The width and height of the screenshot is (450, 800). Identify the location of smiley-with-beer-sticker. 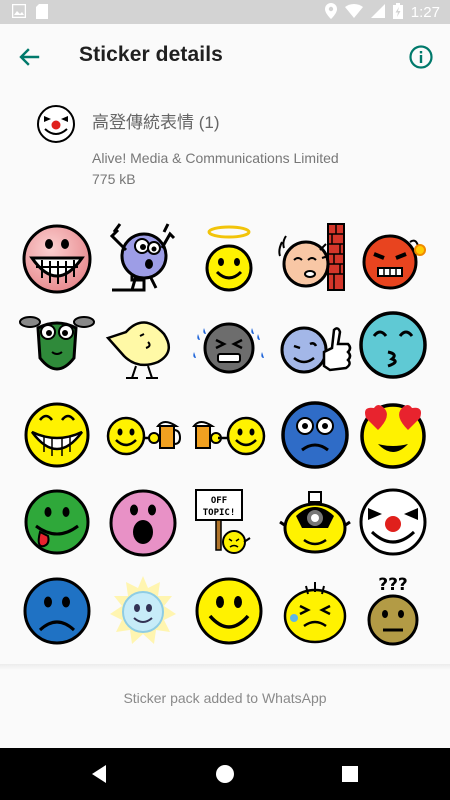
(229, 435).